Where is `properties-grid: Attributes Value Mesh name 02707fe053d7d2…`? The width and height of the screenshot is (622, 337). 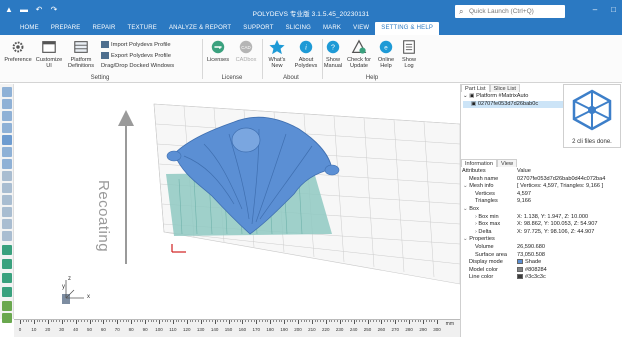 properties-grid: Attributes Value Mesh name 02707fe053d7d2… is located at coordinates (541, 225).